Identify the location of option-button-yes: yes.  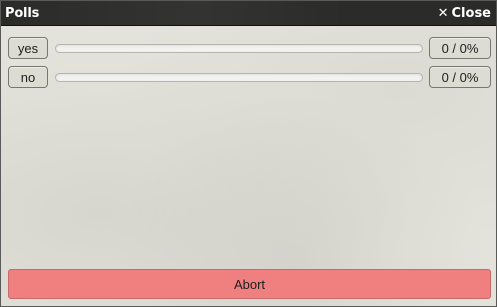
(28, 48).